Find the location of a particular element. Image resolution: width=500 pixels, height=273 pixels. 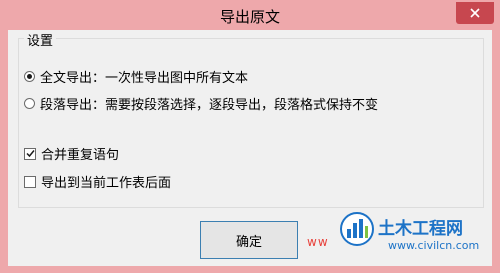

radio-button-selected is located at coordinates (29, 76).